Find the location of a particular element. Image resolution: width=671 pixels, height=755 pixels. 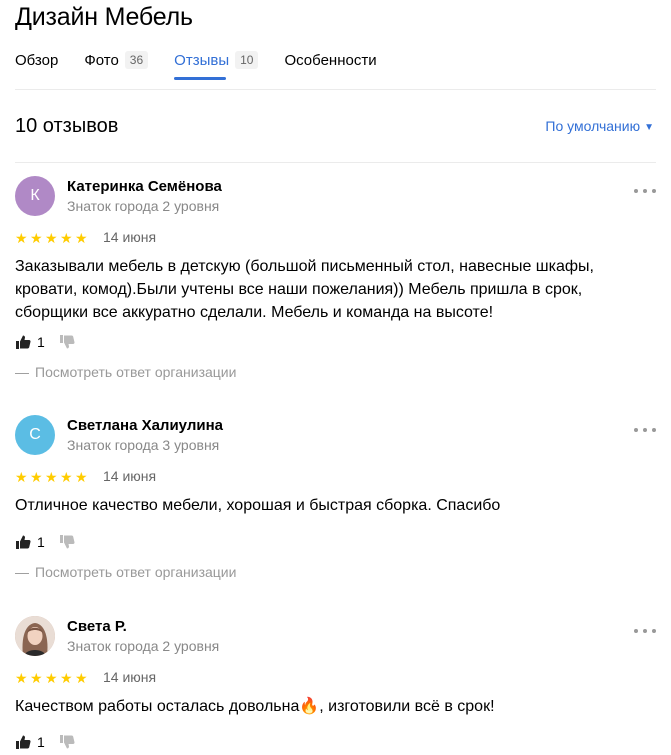

sort-label: По умолчанию is located at coordinates (593, 126).